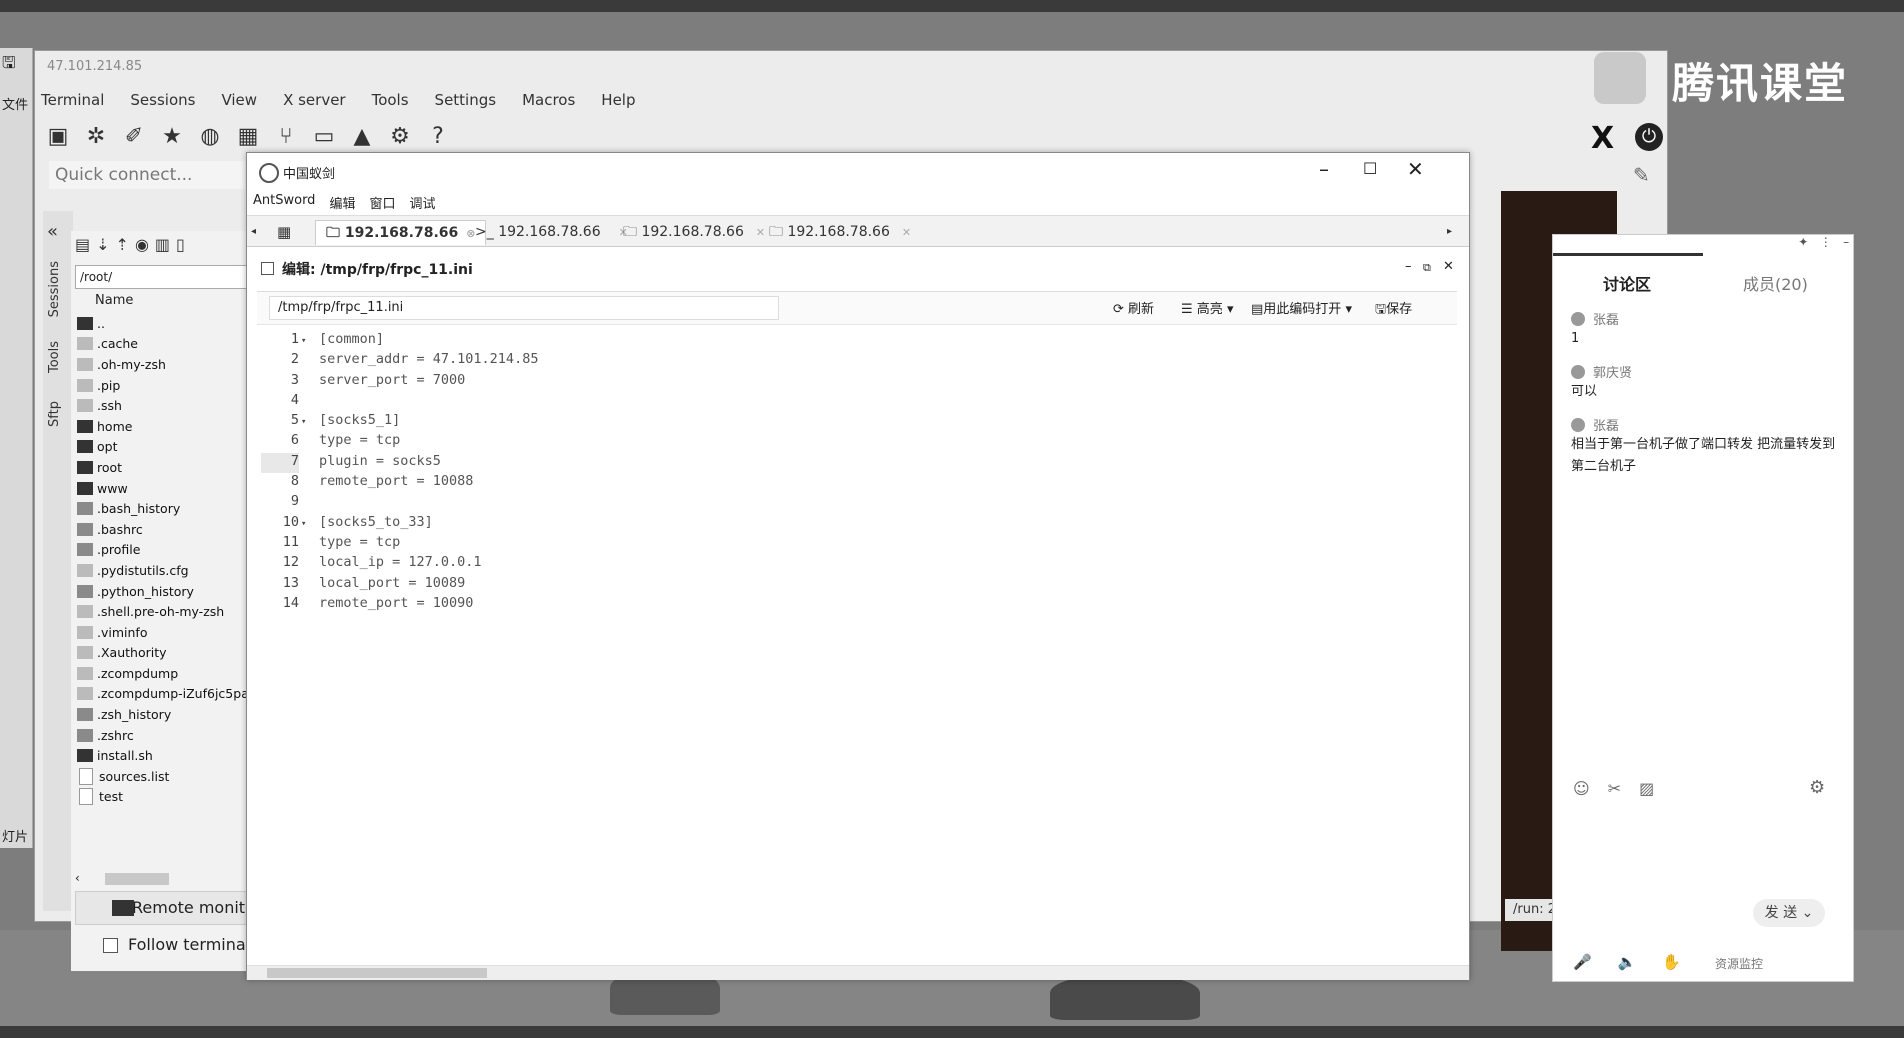  What do you see at coordinates (524, 308) in the screenshot?
I see `editor-path-input: /tmp/frp/frpc_11.ini` at bounding box center [524, 308].